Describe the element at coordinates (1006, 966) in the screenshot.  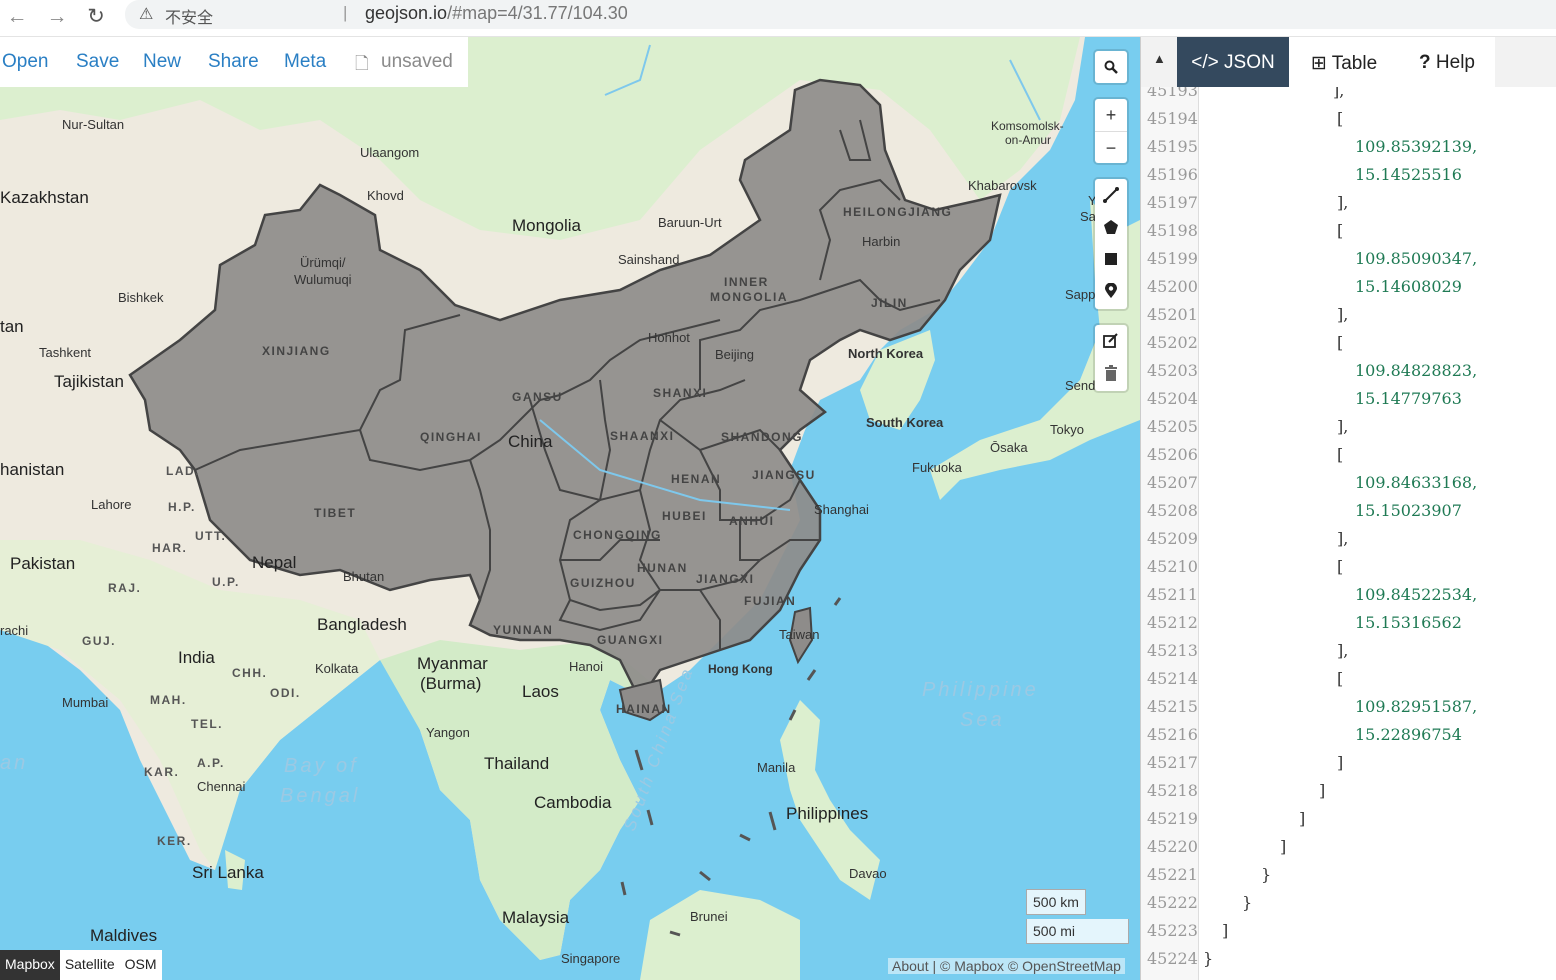
I see `map-attribution: About | © Mapbox © OpenStreetMap` at that location.